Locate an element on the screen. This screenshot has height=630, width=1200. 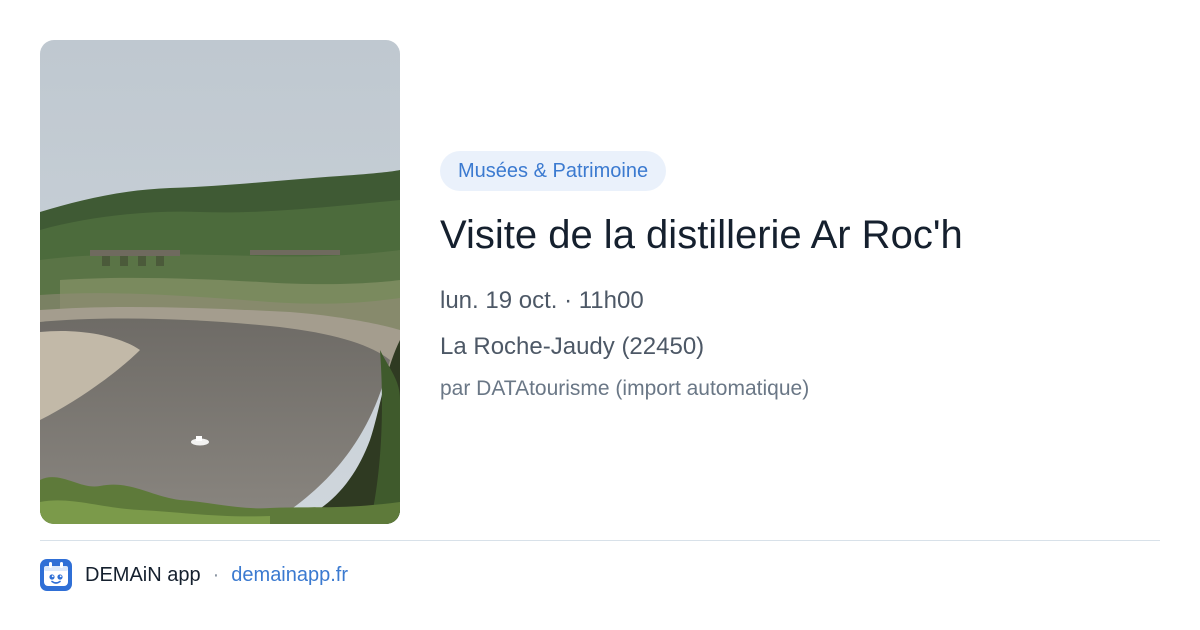
app-url-link: demainapp.fr is located at coordinates (289, 575).